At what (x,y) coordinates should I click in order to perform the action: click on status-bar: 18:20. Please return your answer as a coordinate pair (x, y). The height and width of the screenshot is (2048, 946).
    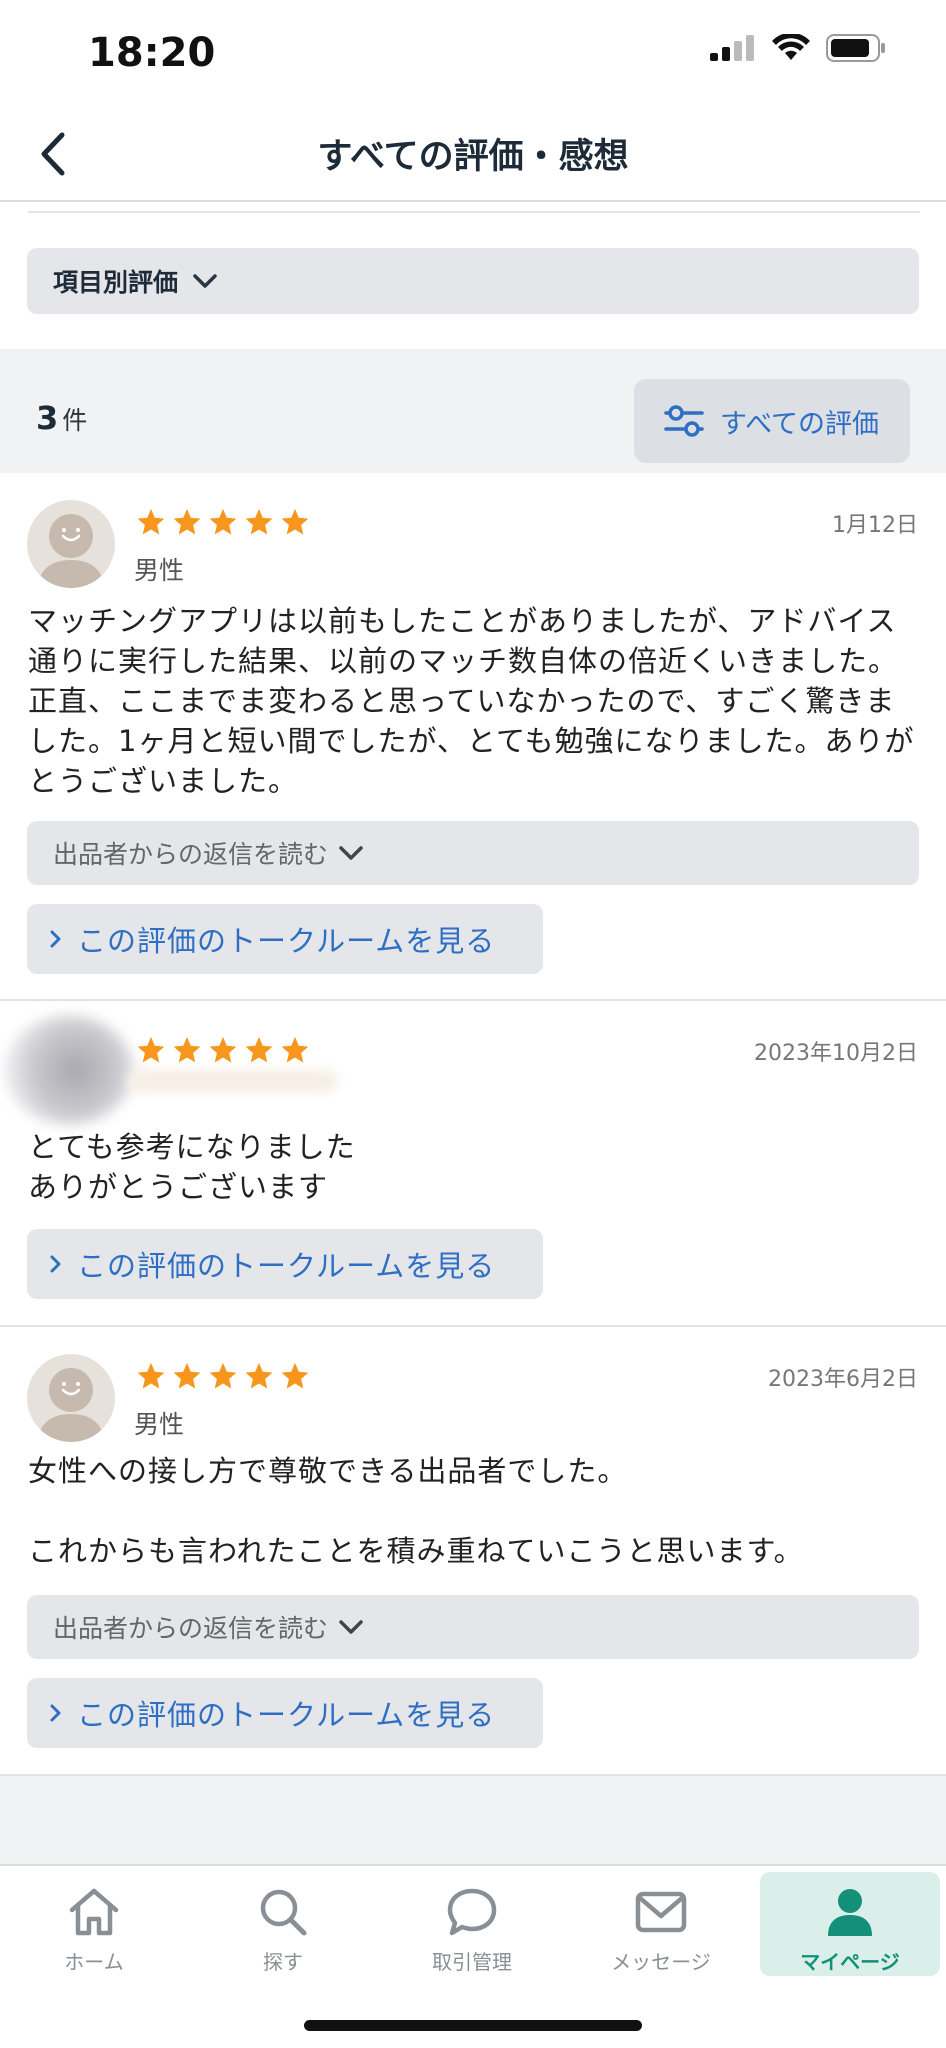
    Looking at the image, I should click on (473, 54).